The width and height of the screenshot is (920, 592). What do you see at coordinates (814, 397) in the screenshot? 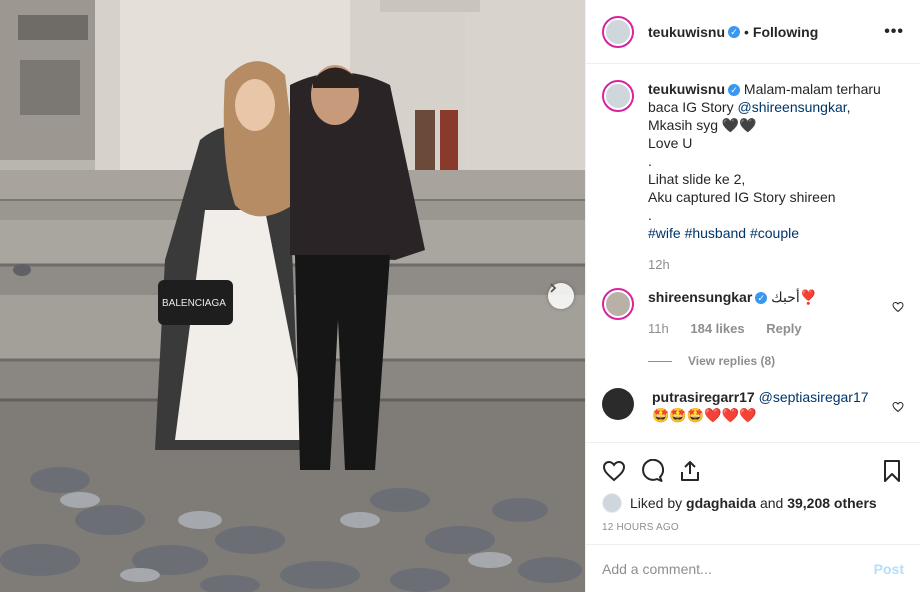
I see `comment-mention: @septiasiregar17` at bounding box center [814, 397].